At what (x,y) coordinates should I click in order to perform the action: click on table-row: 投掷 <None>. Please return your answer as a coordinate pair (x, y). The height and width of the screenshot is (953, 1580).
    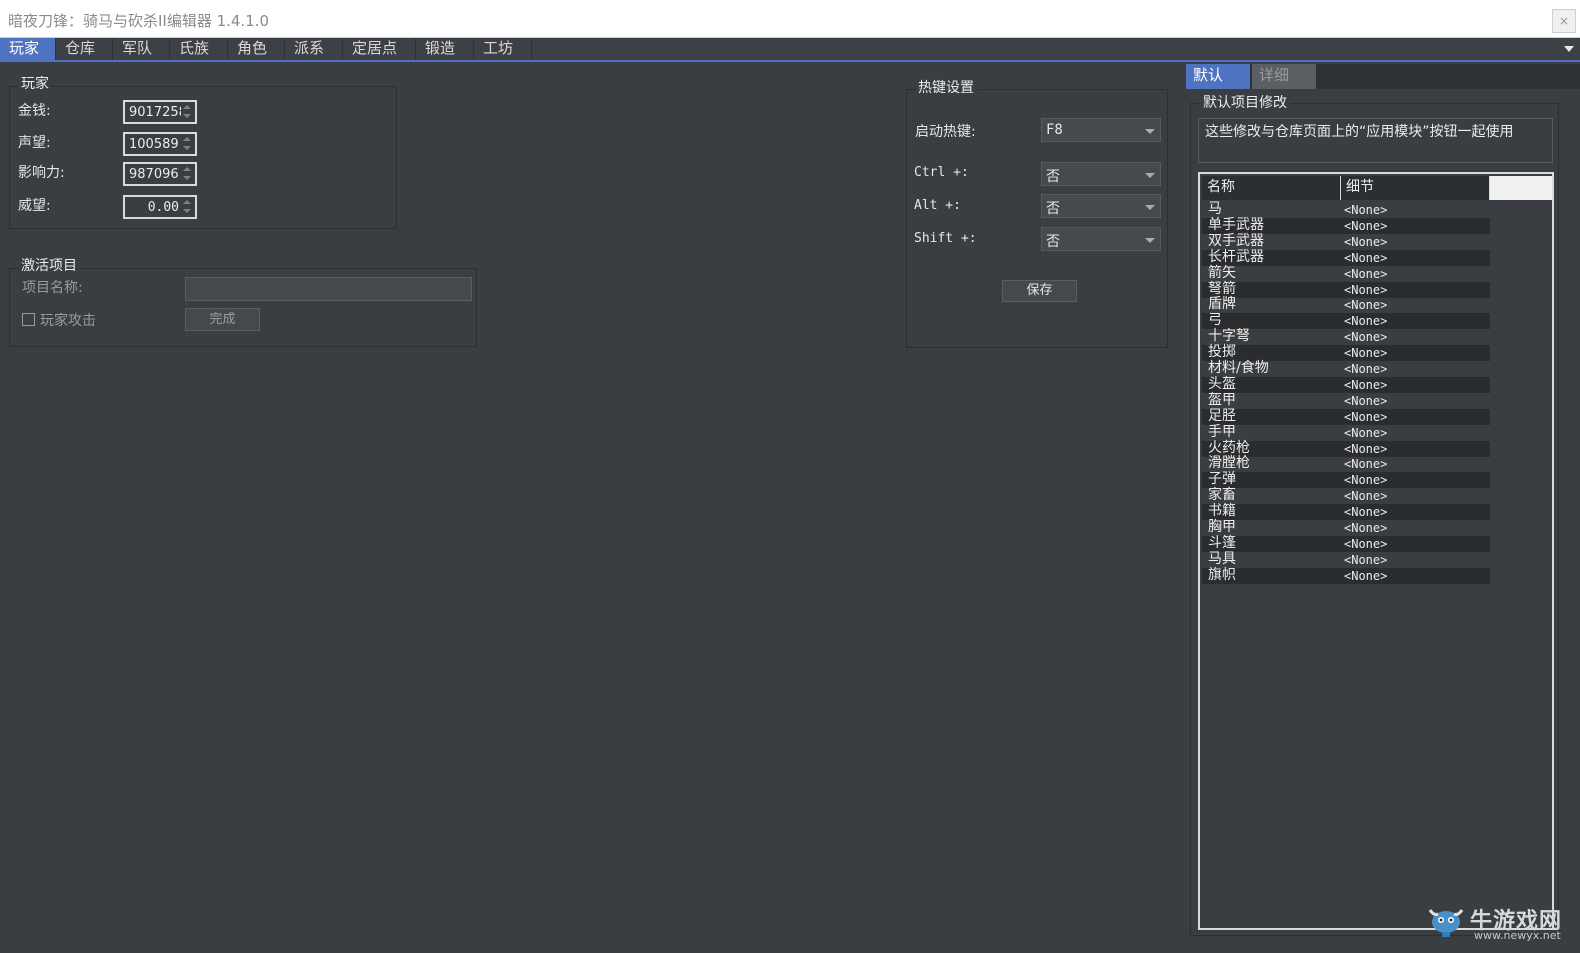
    Looking at the image, I should click on (1346, 353).